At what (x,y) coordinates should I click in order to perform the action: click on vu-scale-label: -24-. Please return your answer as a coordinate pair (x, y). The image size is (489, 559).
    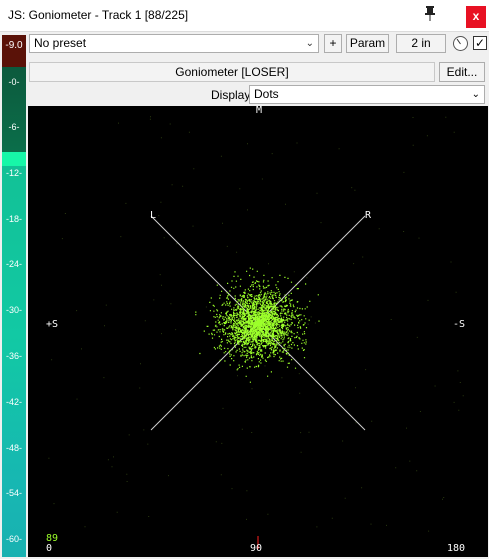
    Looking at the image, I should click on (13, 264).